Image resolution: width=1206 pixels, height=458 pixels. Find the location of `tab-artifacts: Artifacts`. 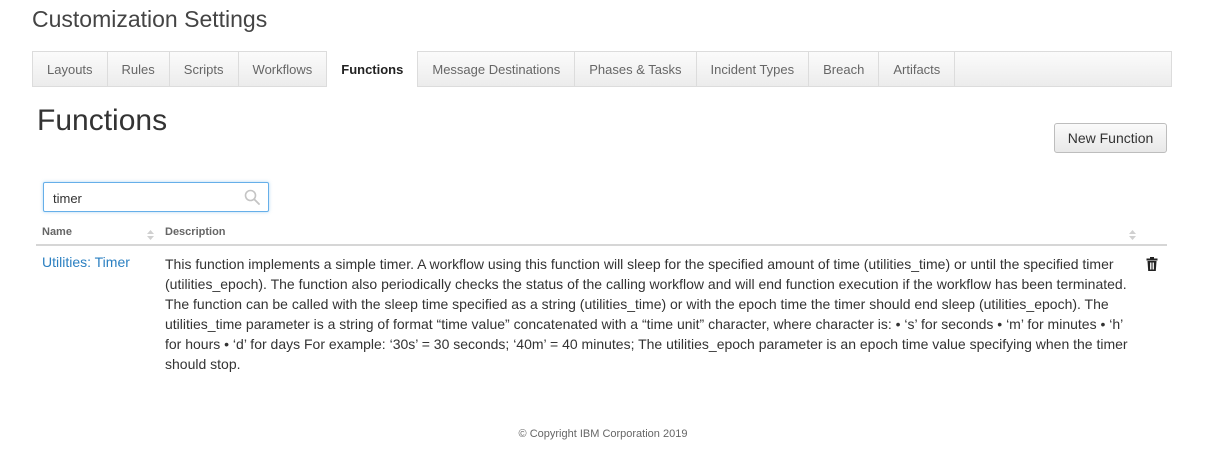

tab-artifacts: Artifacts is located at coordinates (917, 69).